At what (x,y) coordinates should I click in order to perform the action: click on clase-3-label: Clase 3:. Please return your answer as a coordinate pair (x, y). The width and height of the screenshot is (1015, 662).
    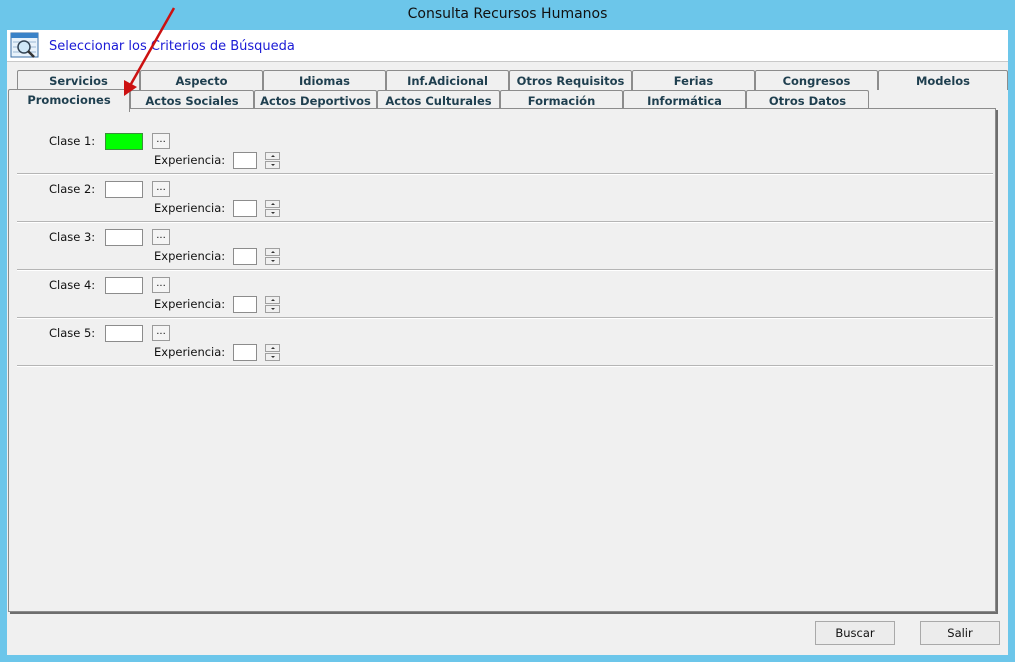
    Looking at the image, I should click on (72, 237).